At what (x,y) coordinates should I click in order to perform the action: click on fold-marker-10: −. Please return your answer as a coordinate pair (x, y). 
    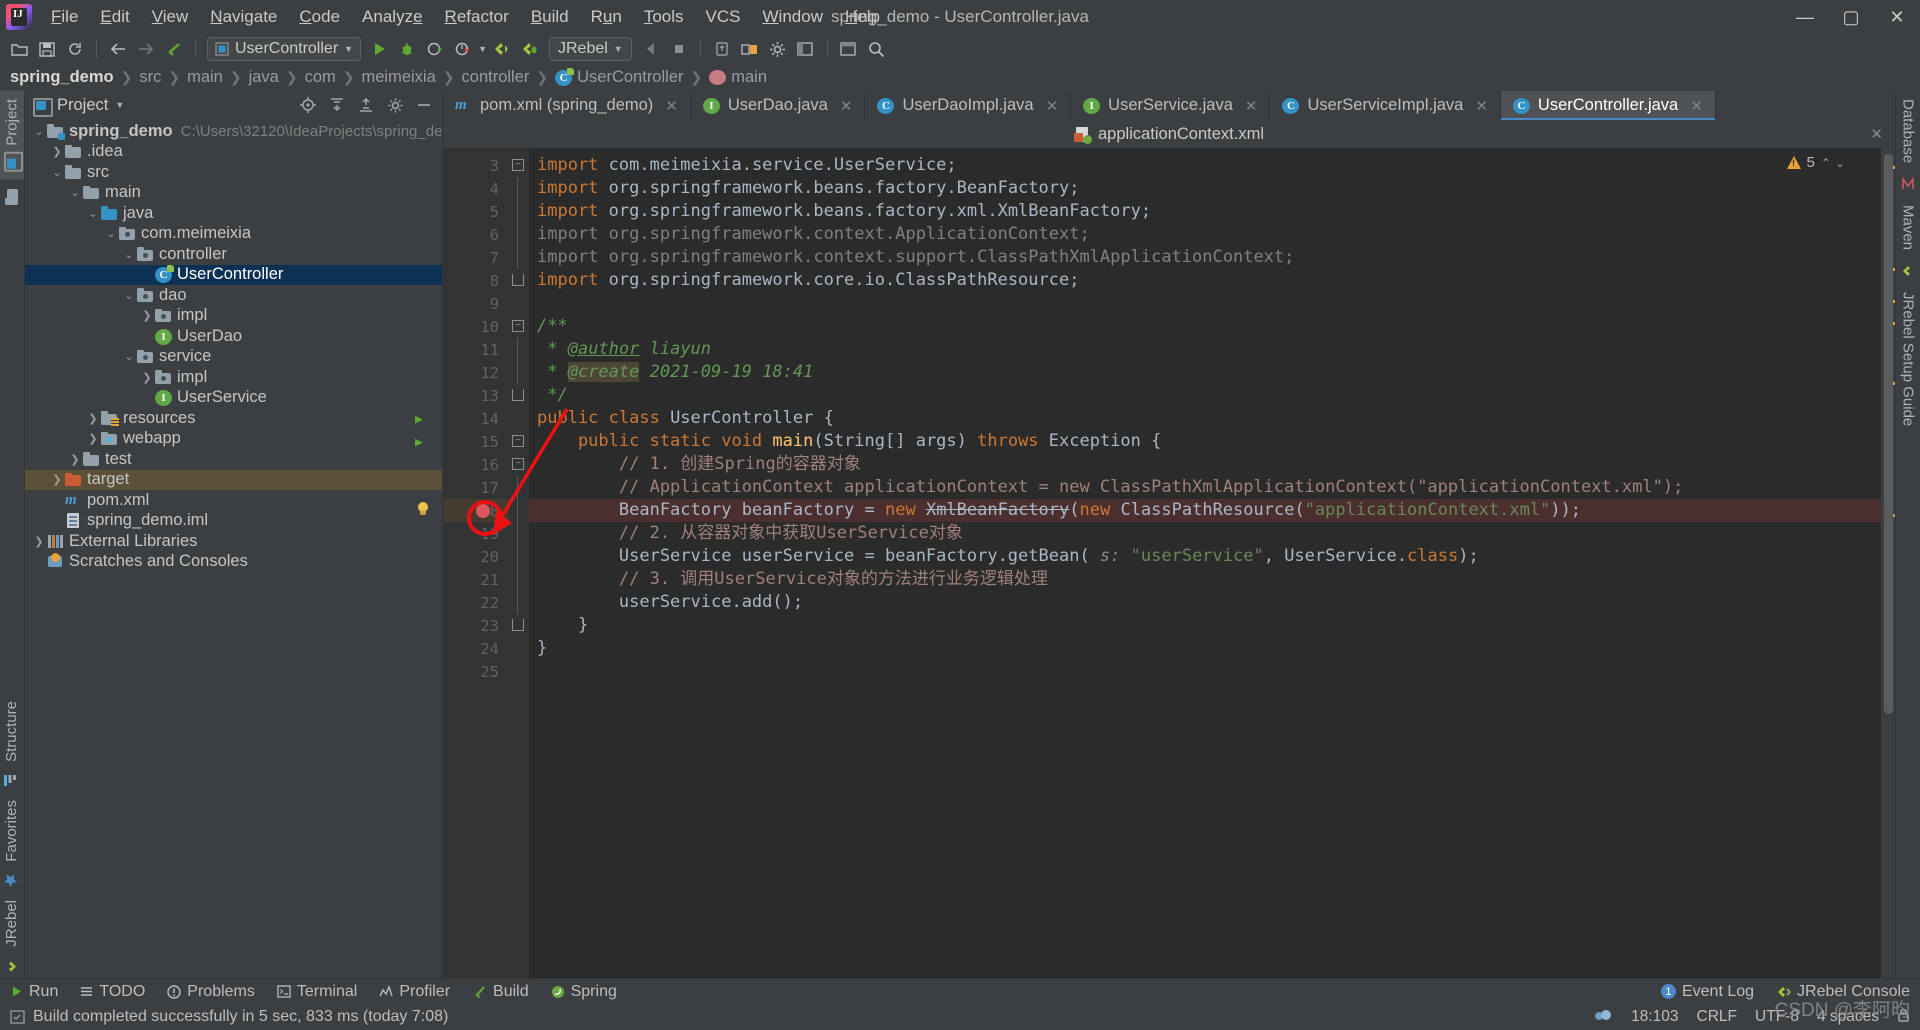
    Looking at the image, I should click on (519, 326).